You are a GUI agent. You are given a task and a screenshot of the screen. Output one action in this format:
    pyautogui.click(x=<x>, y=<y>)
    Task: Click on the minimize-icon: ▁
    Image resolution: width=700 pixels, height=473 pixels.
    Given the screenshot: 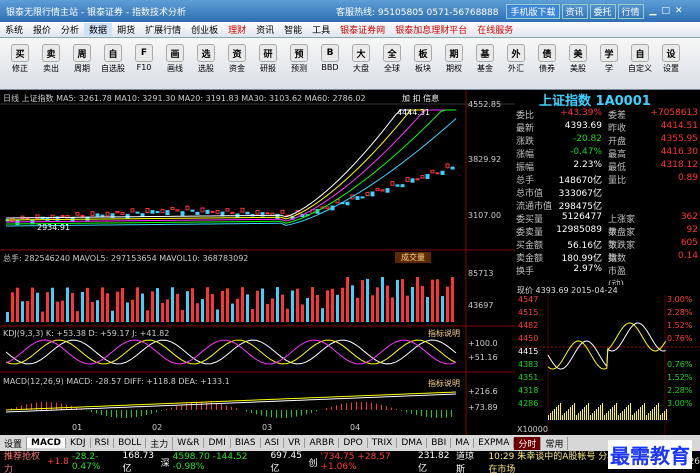 What is the action you would take?
    pyautogui.click(x=653, y=11)
    